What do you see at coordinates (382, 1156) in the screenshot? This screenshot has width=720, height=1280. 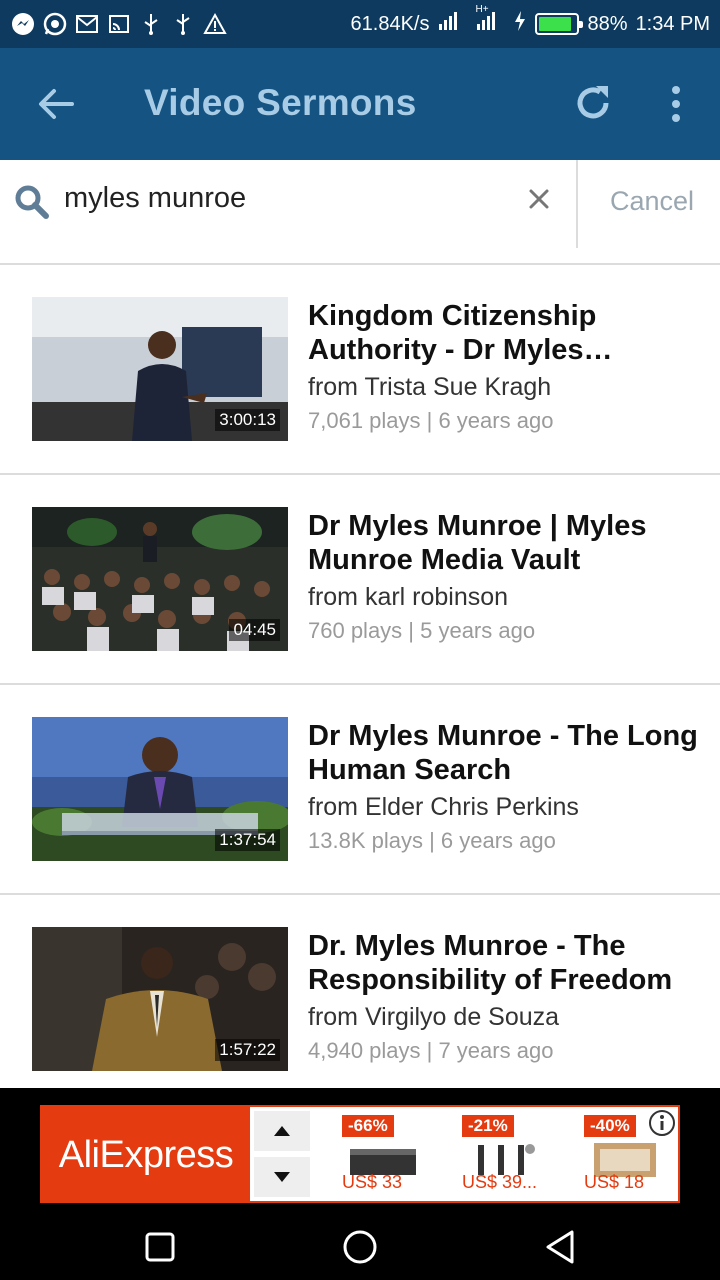 I see `ad-product: -66% US$ 33` at bounding box center [382, 1156].